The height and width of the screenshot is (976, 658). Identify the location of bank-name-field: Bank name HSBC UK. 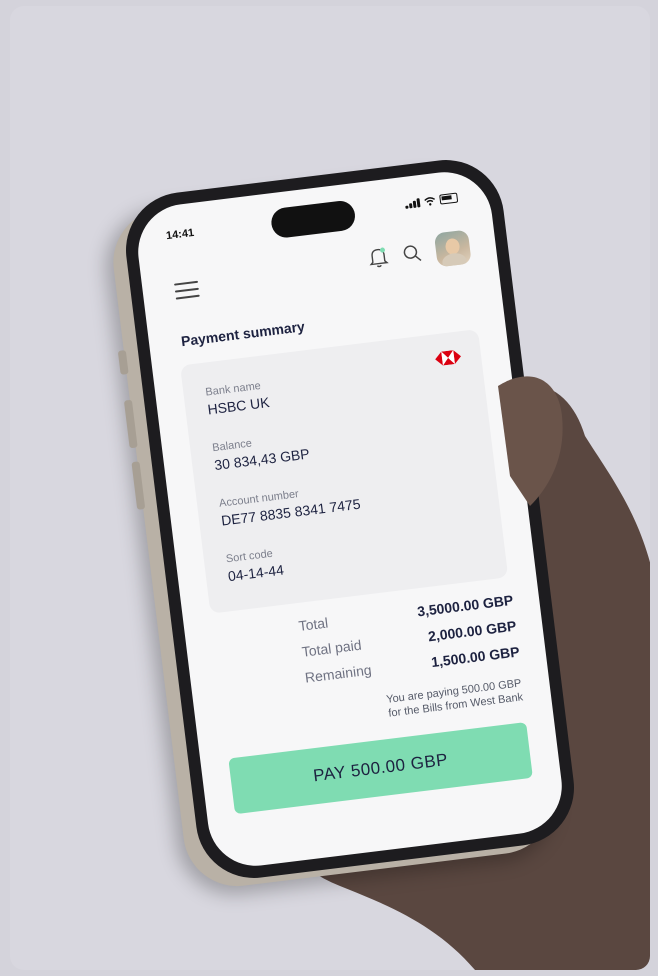
(238, 398).